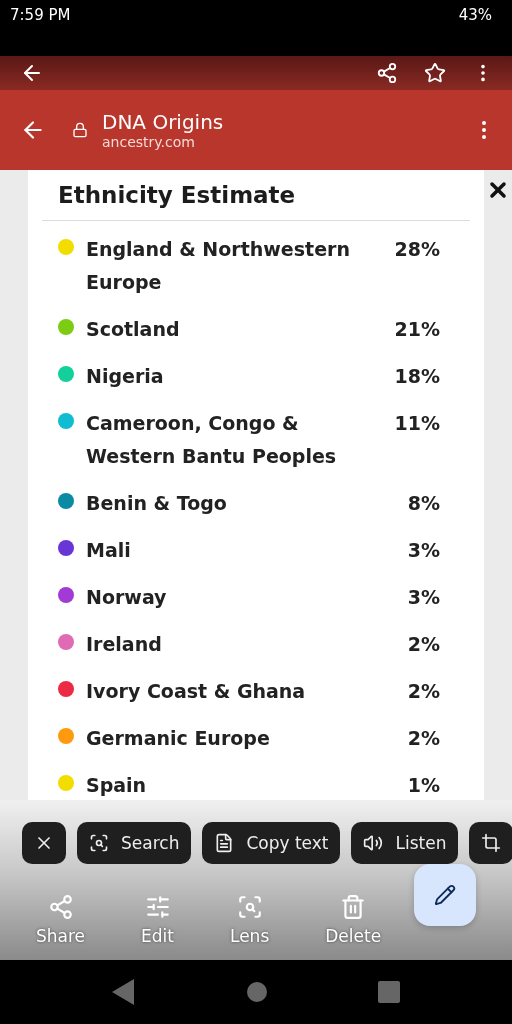 This screenshot has height=1024, width=512. I want to click on region-name: Ireland, so click(124, 644).